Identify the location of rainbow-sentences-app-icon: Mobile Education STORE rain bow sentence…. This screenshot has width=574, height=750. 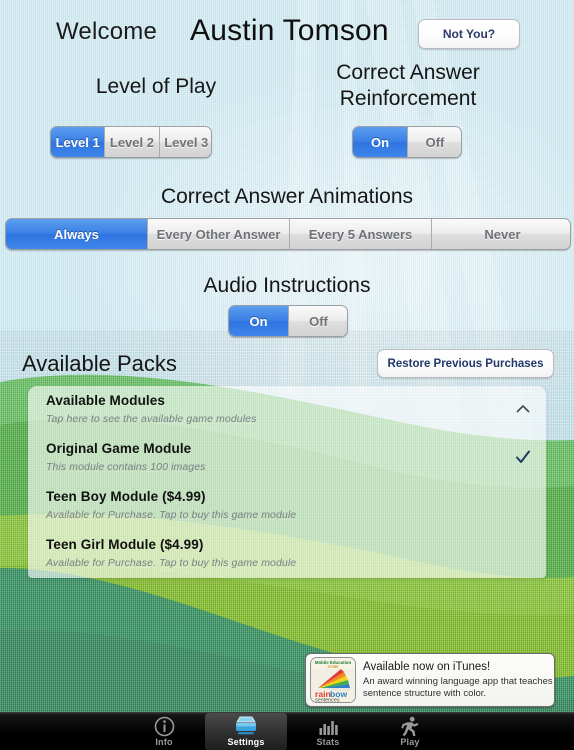
(333, 680).